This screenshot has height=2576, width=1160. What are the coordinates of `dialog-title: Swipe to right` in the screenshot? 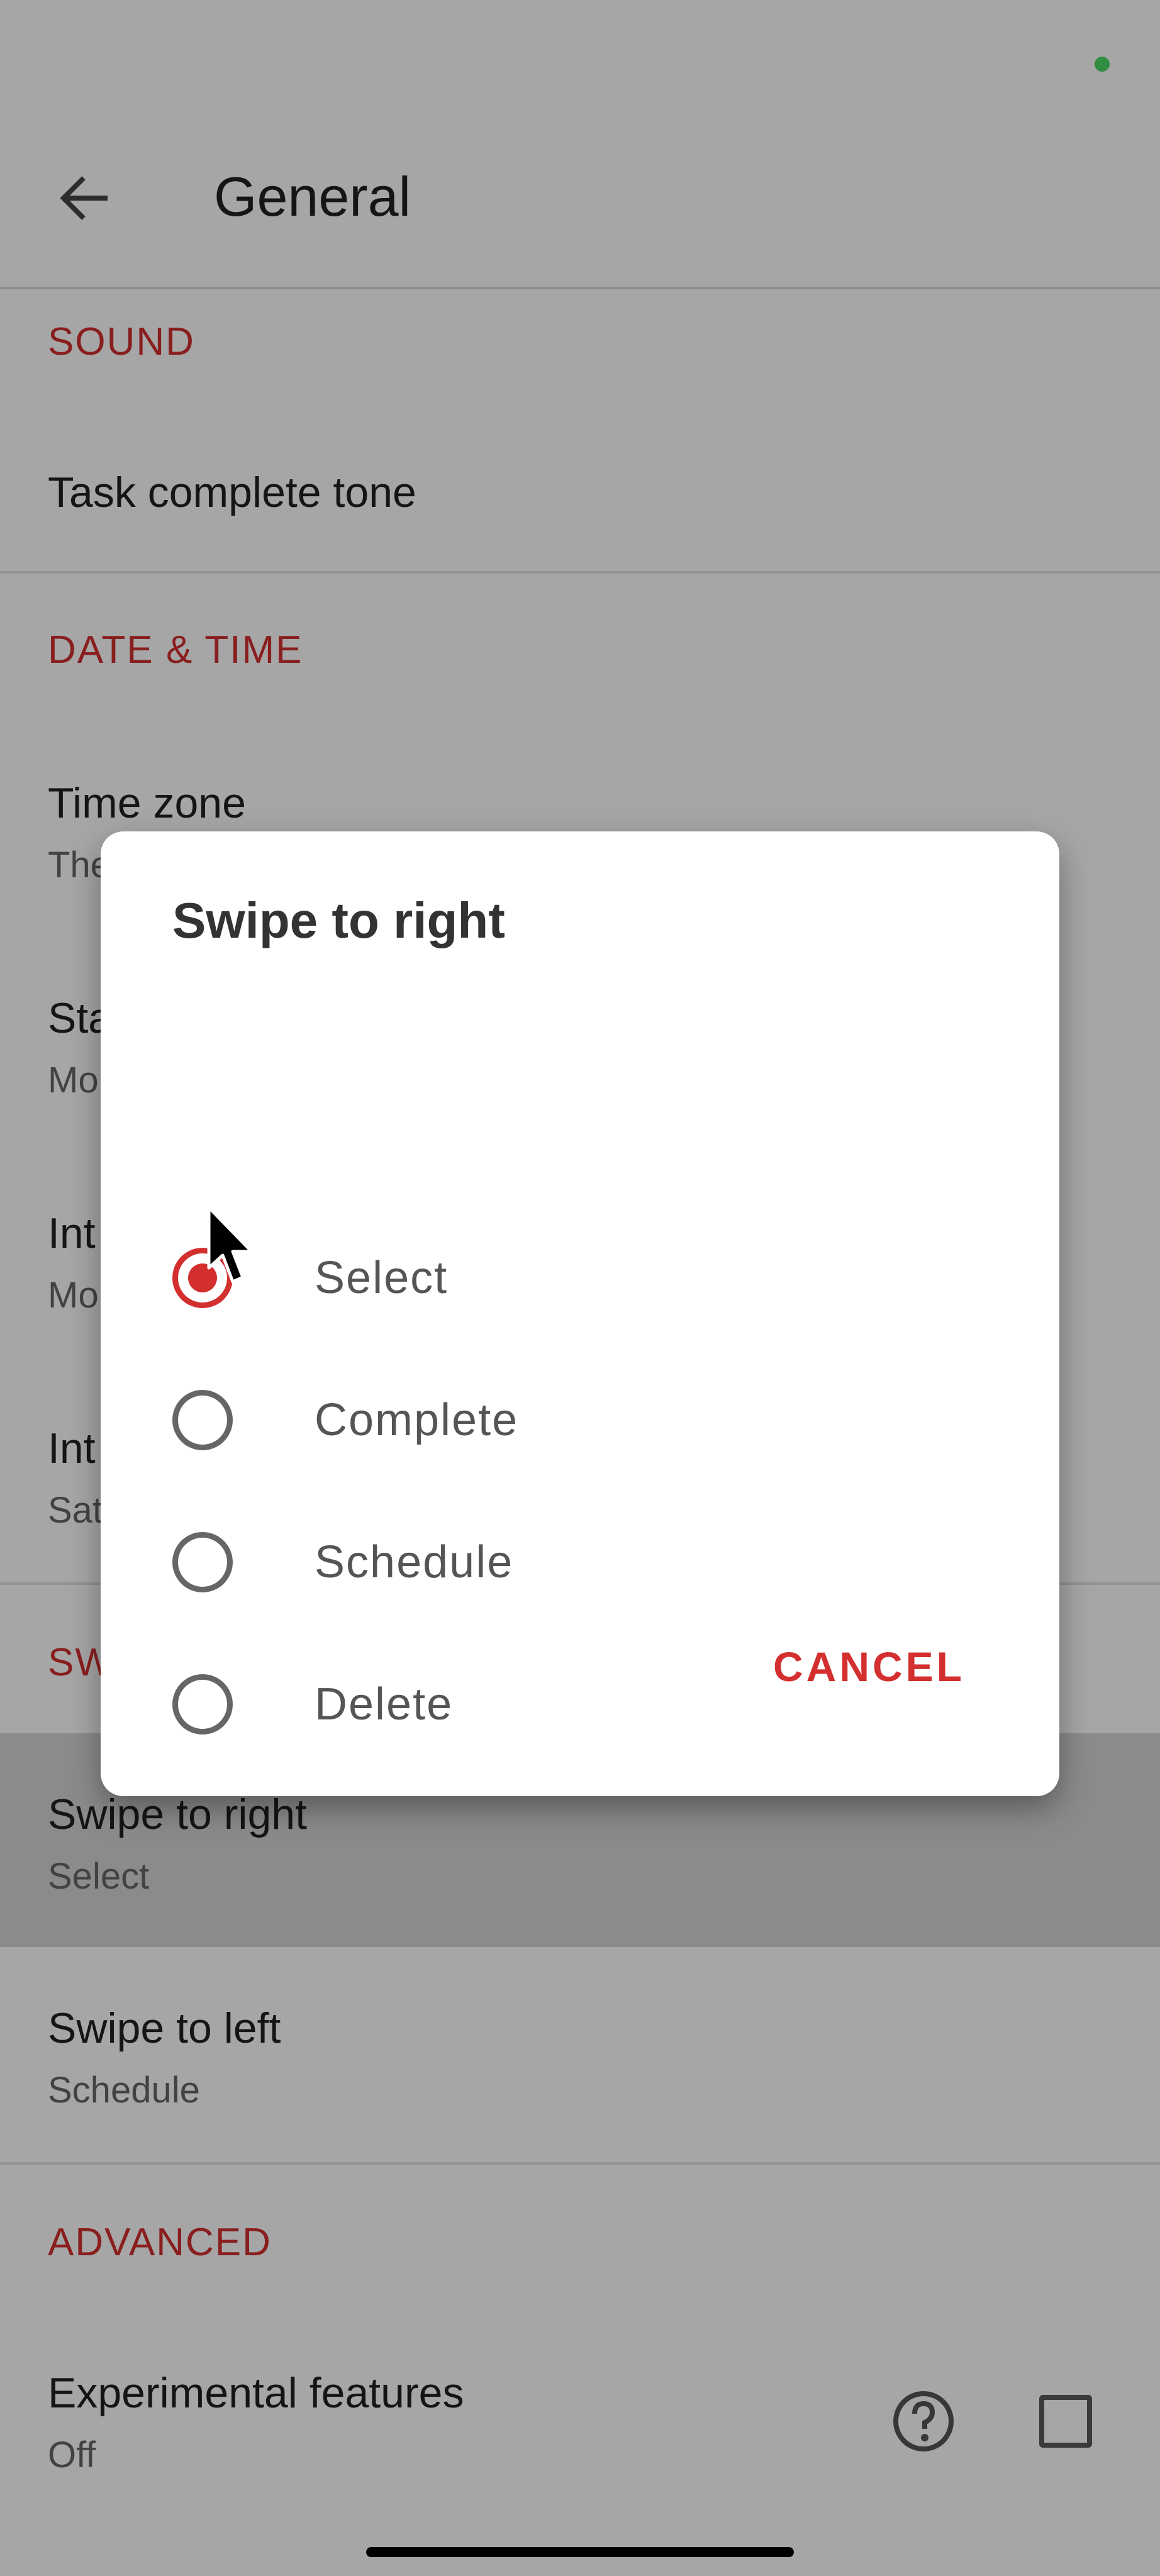 It's located at (338, 920).